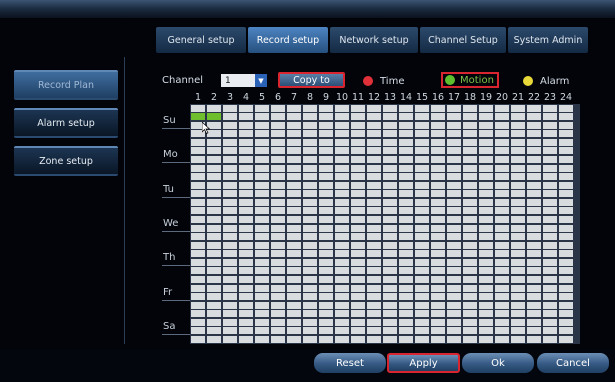  What do you see at coordinates (383, 81) in the screenshot?
I see `legend-time: Time` at bounding box center [383, 81].